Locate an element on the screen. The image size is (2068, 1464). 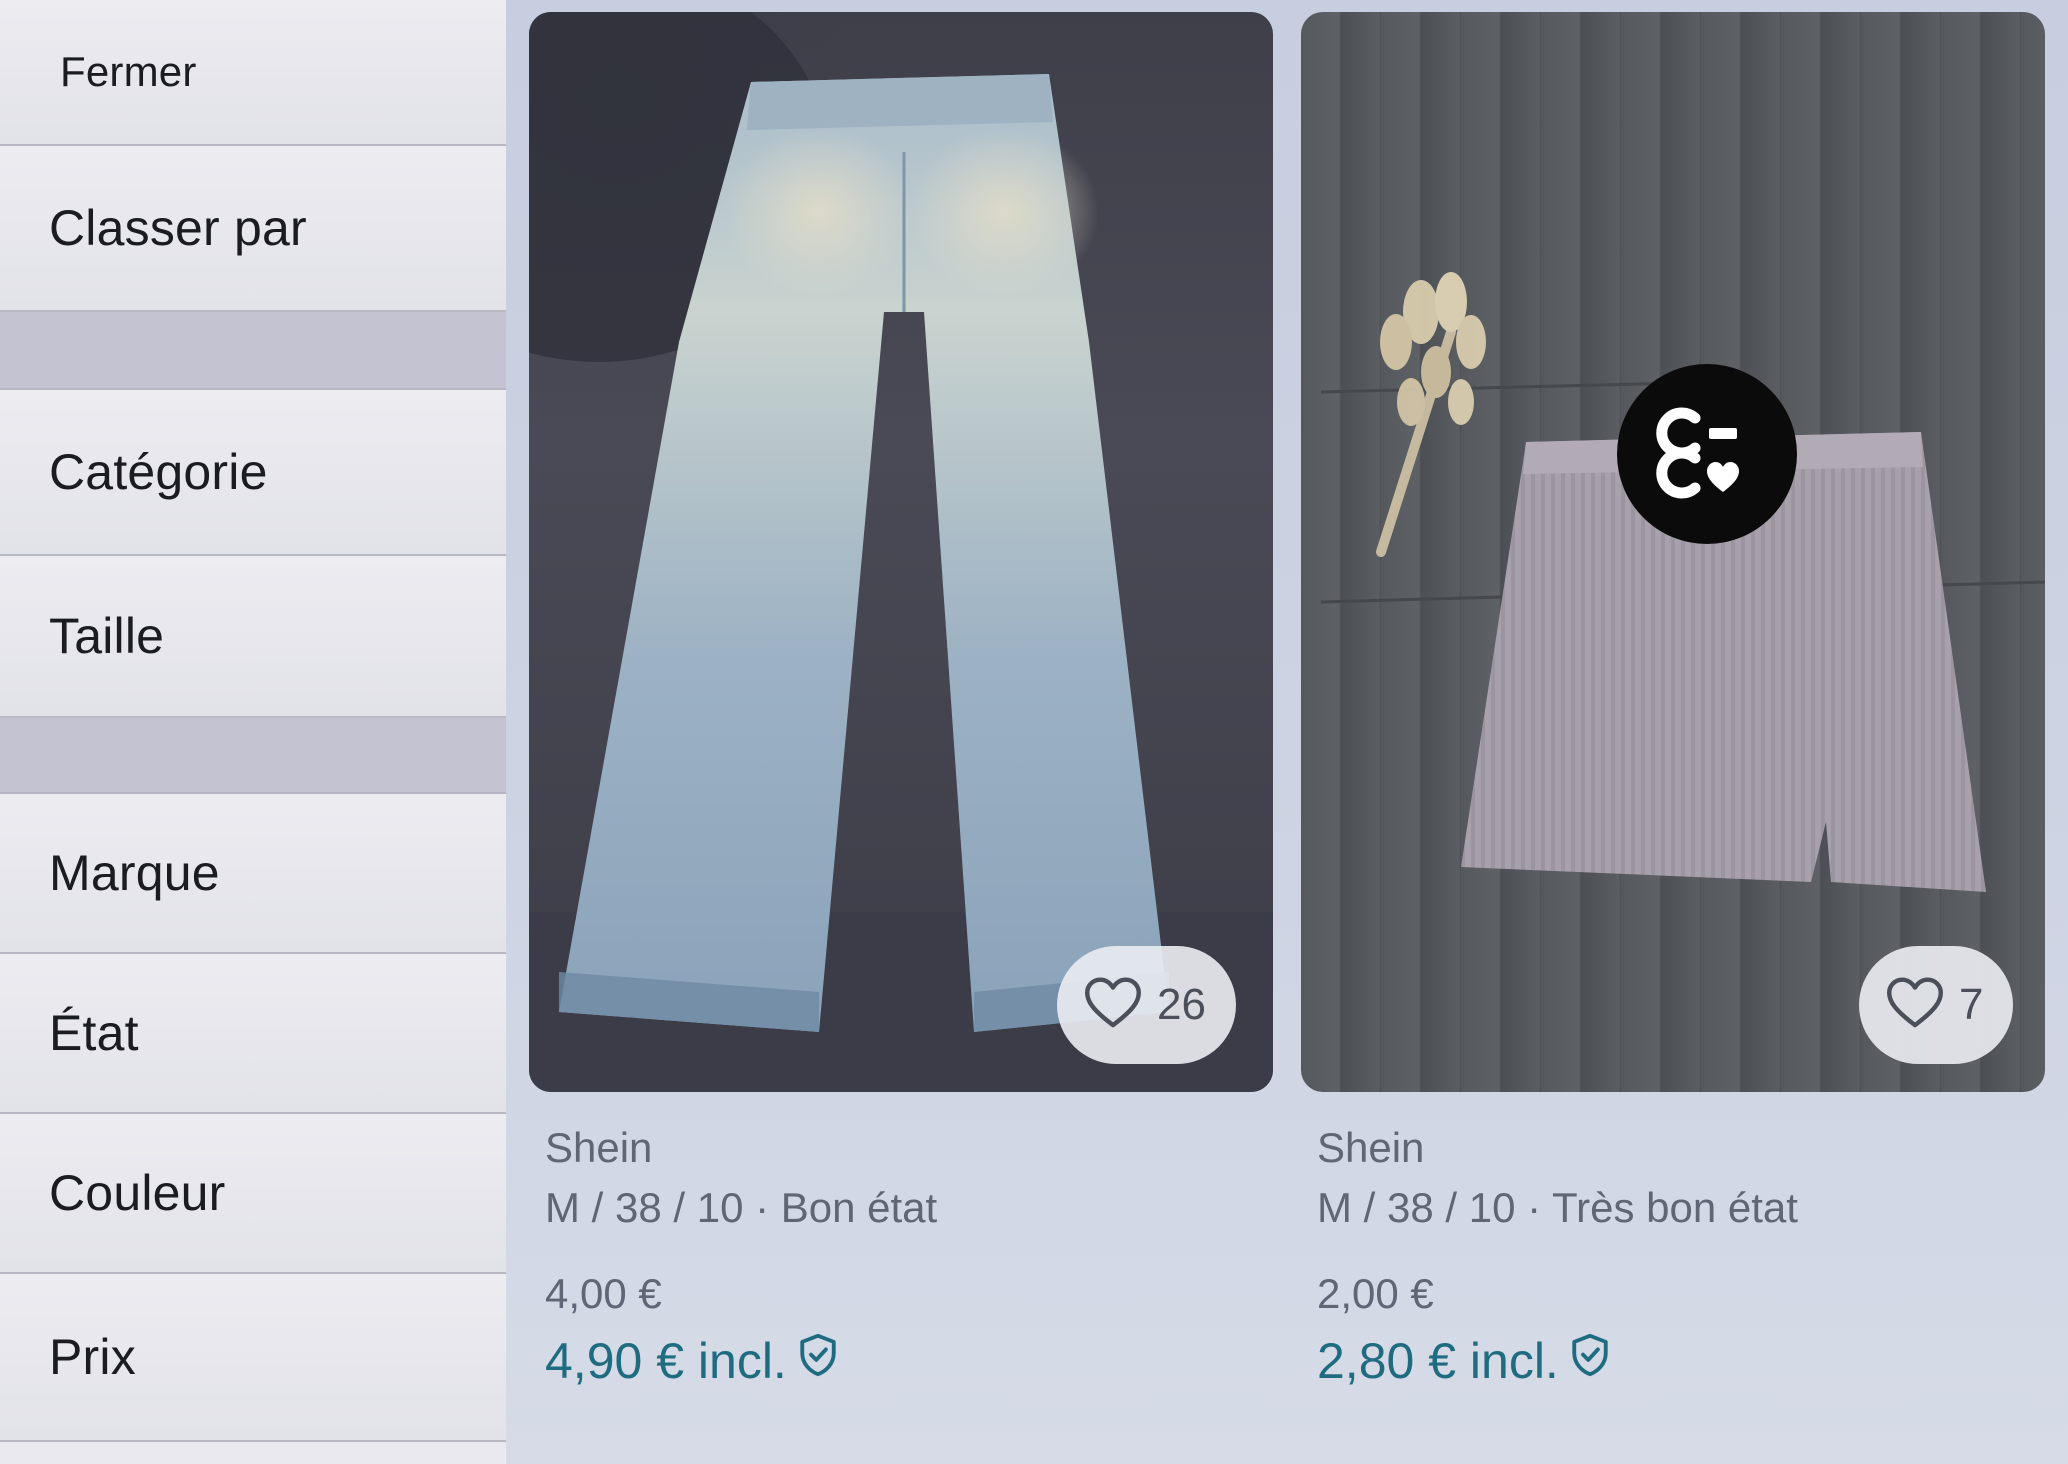
filter-condition-label: État is located at coordinates (94, 1033).